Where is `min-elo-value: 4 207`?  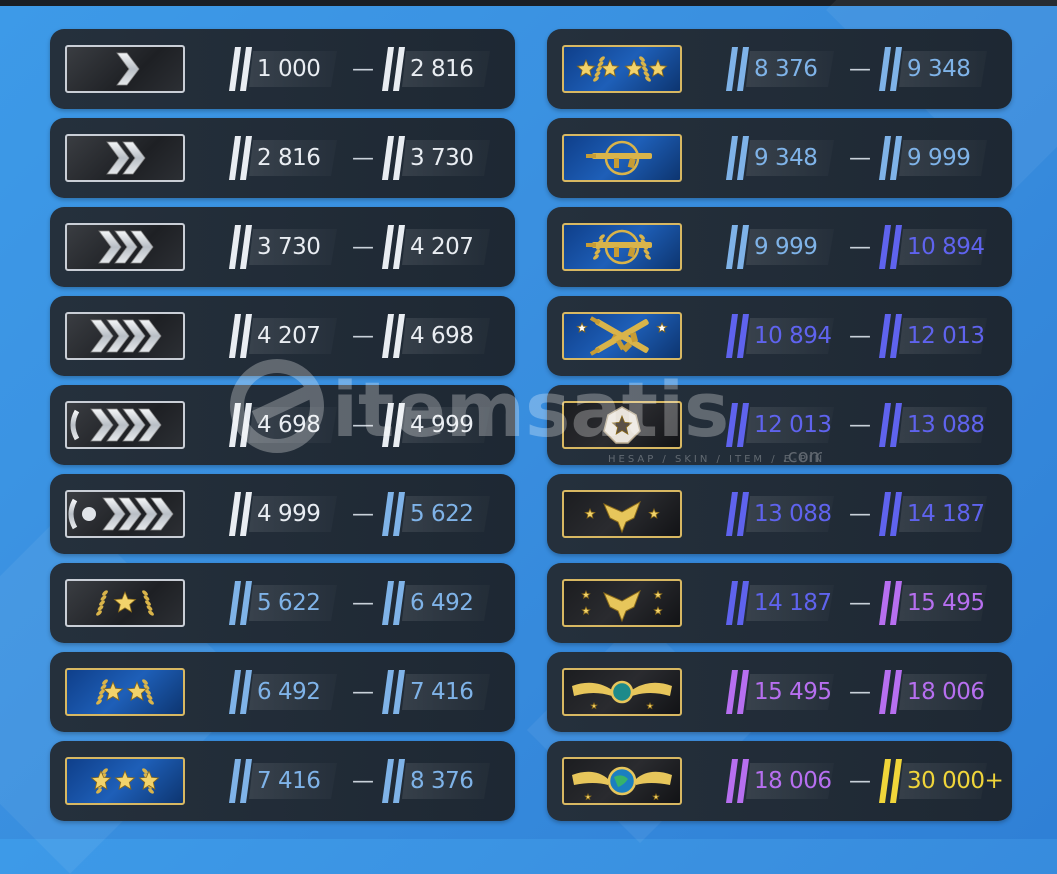 min-elo-value: 4 207 is located at coordinates (281, 336).